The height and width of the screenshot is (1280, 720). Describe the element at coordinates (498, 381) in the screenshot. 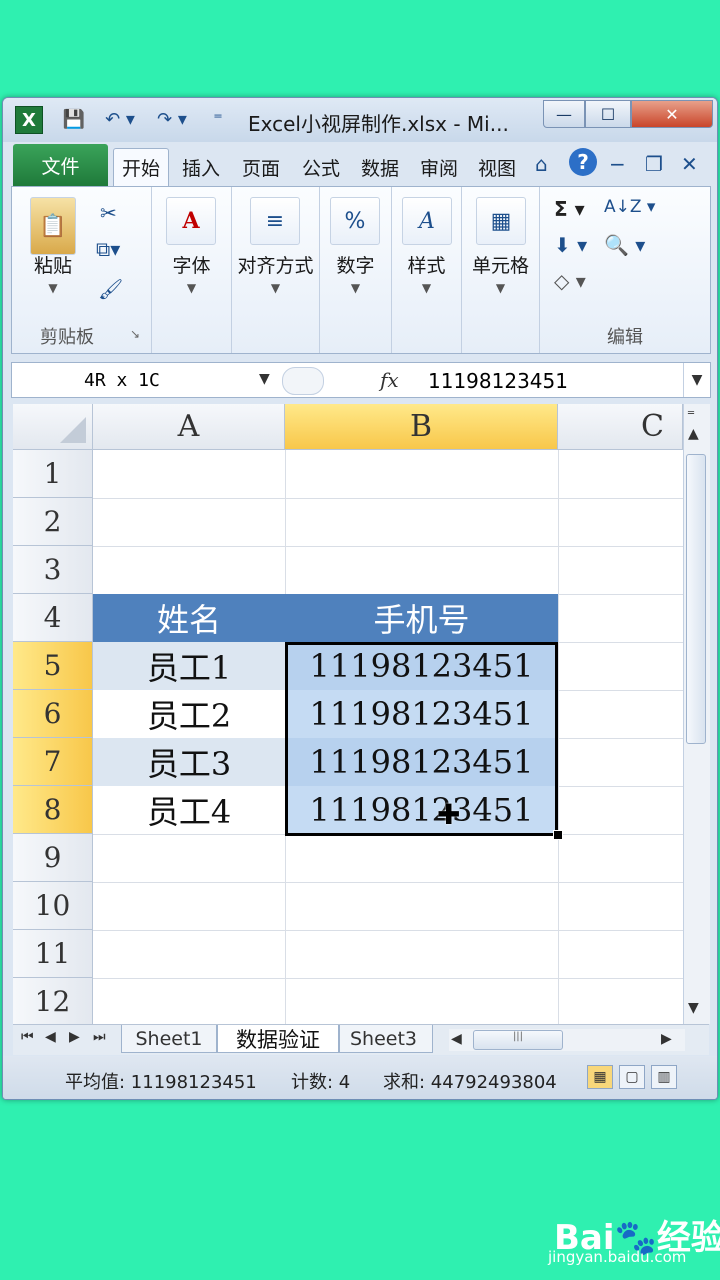

I see `formula-input: 11198123451` at that location.